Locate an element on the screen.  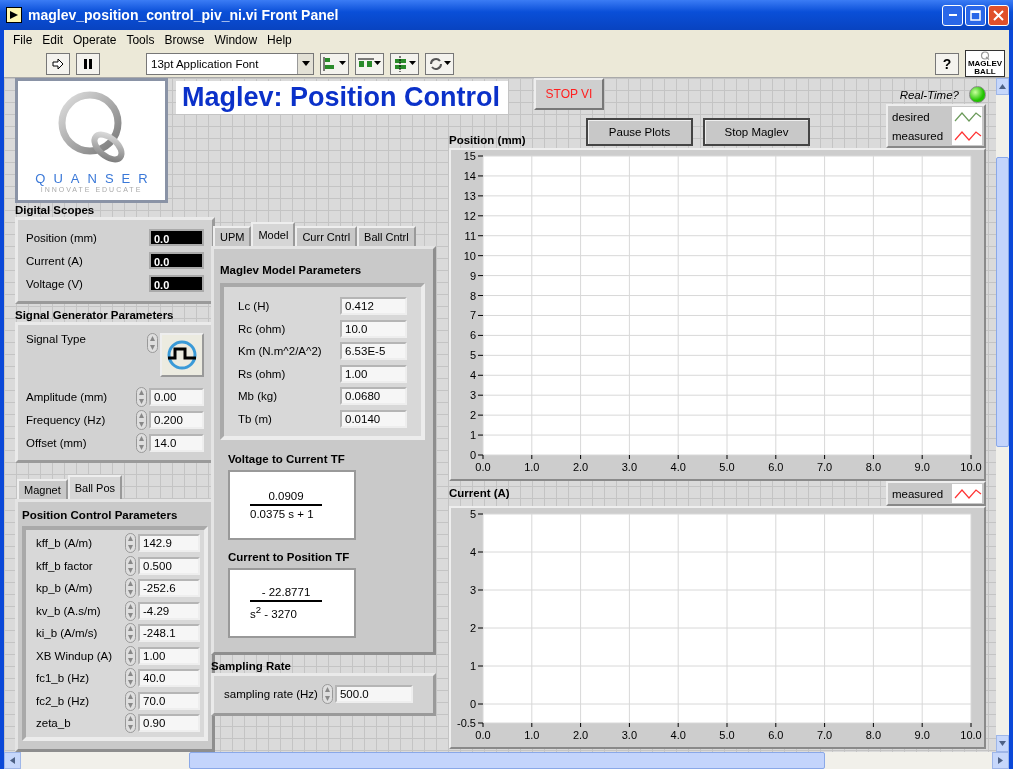
section-title: Current to Position TF is located at coordinates (289, 557).